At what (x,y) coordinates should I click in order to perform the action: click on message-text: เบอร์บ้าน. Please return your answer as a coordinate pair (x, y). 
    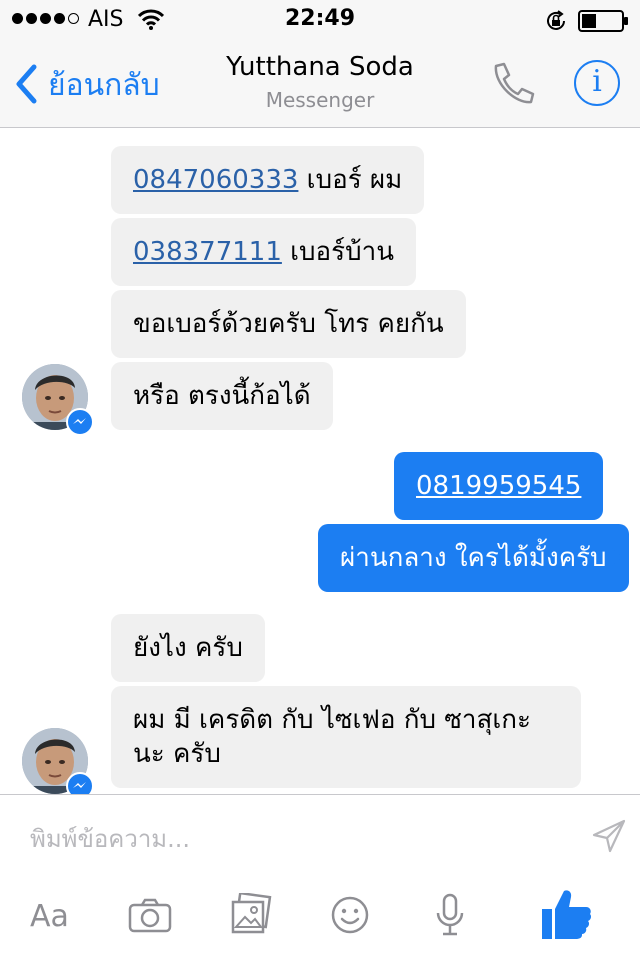
    Looking at the image, I should click on (338, 252).